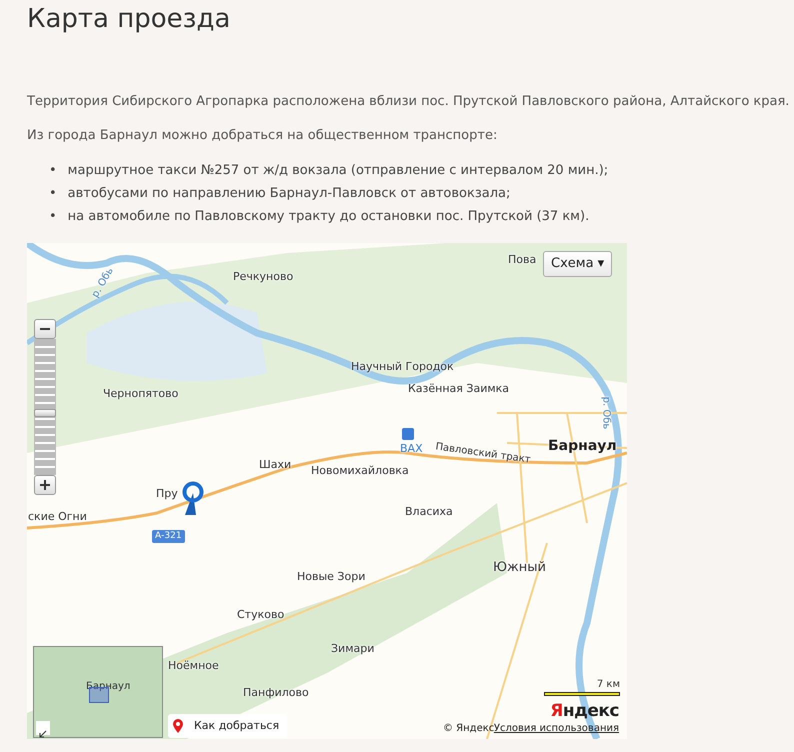 Image resolution: width=794 pixels, height=752 pixels. Describe the element at coordinates (45, 329) in the screenshot. I see `zoom-out-button` at that location.